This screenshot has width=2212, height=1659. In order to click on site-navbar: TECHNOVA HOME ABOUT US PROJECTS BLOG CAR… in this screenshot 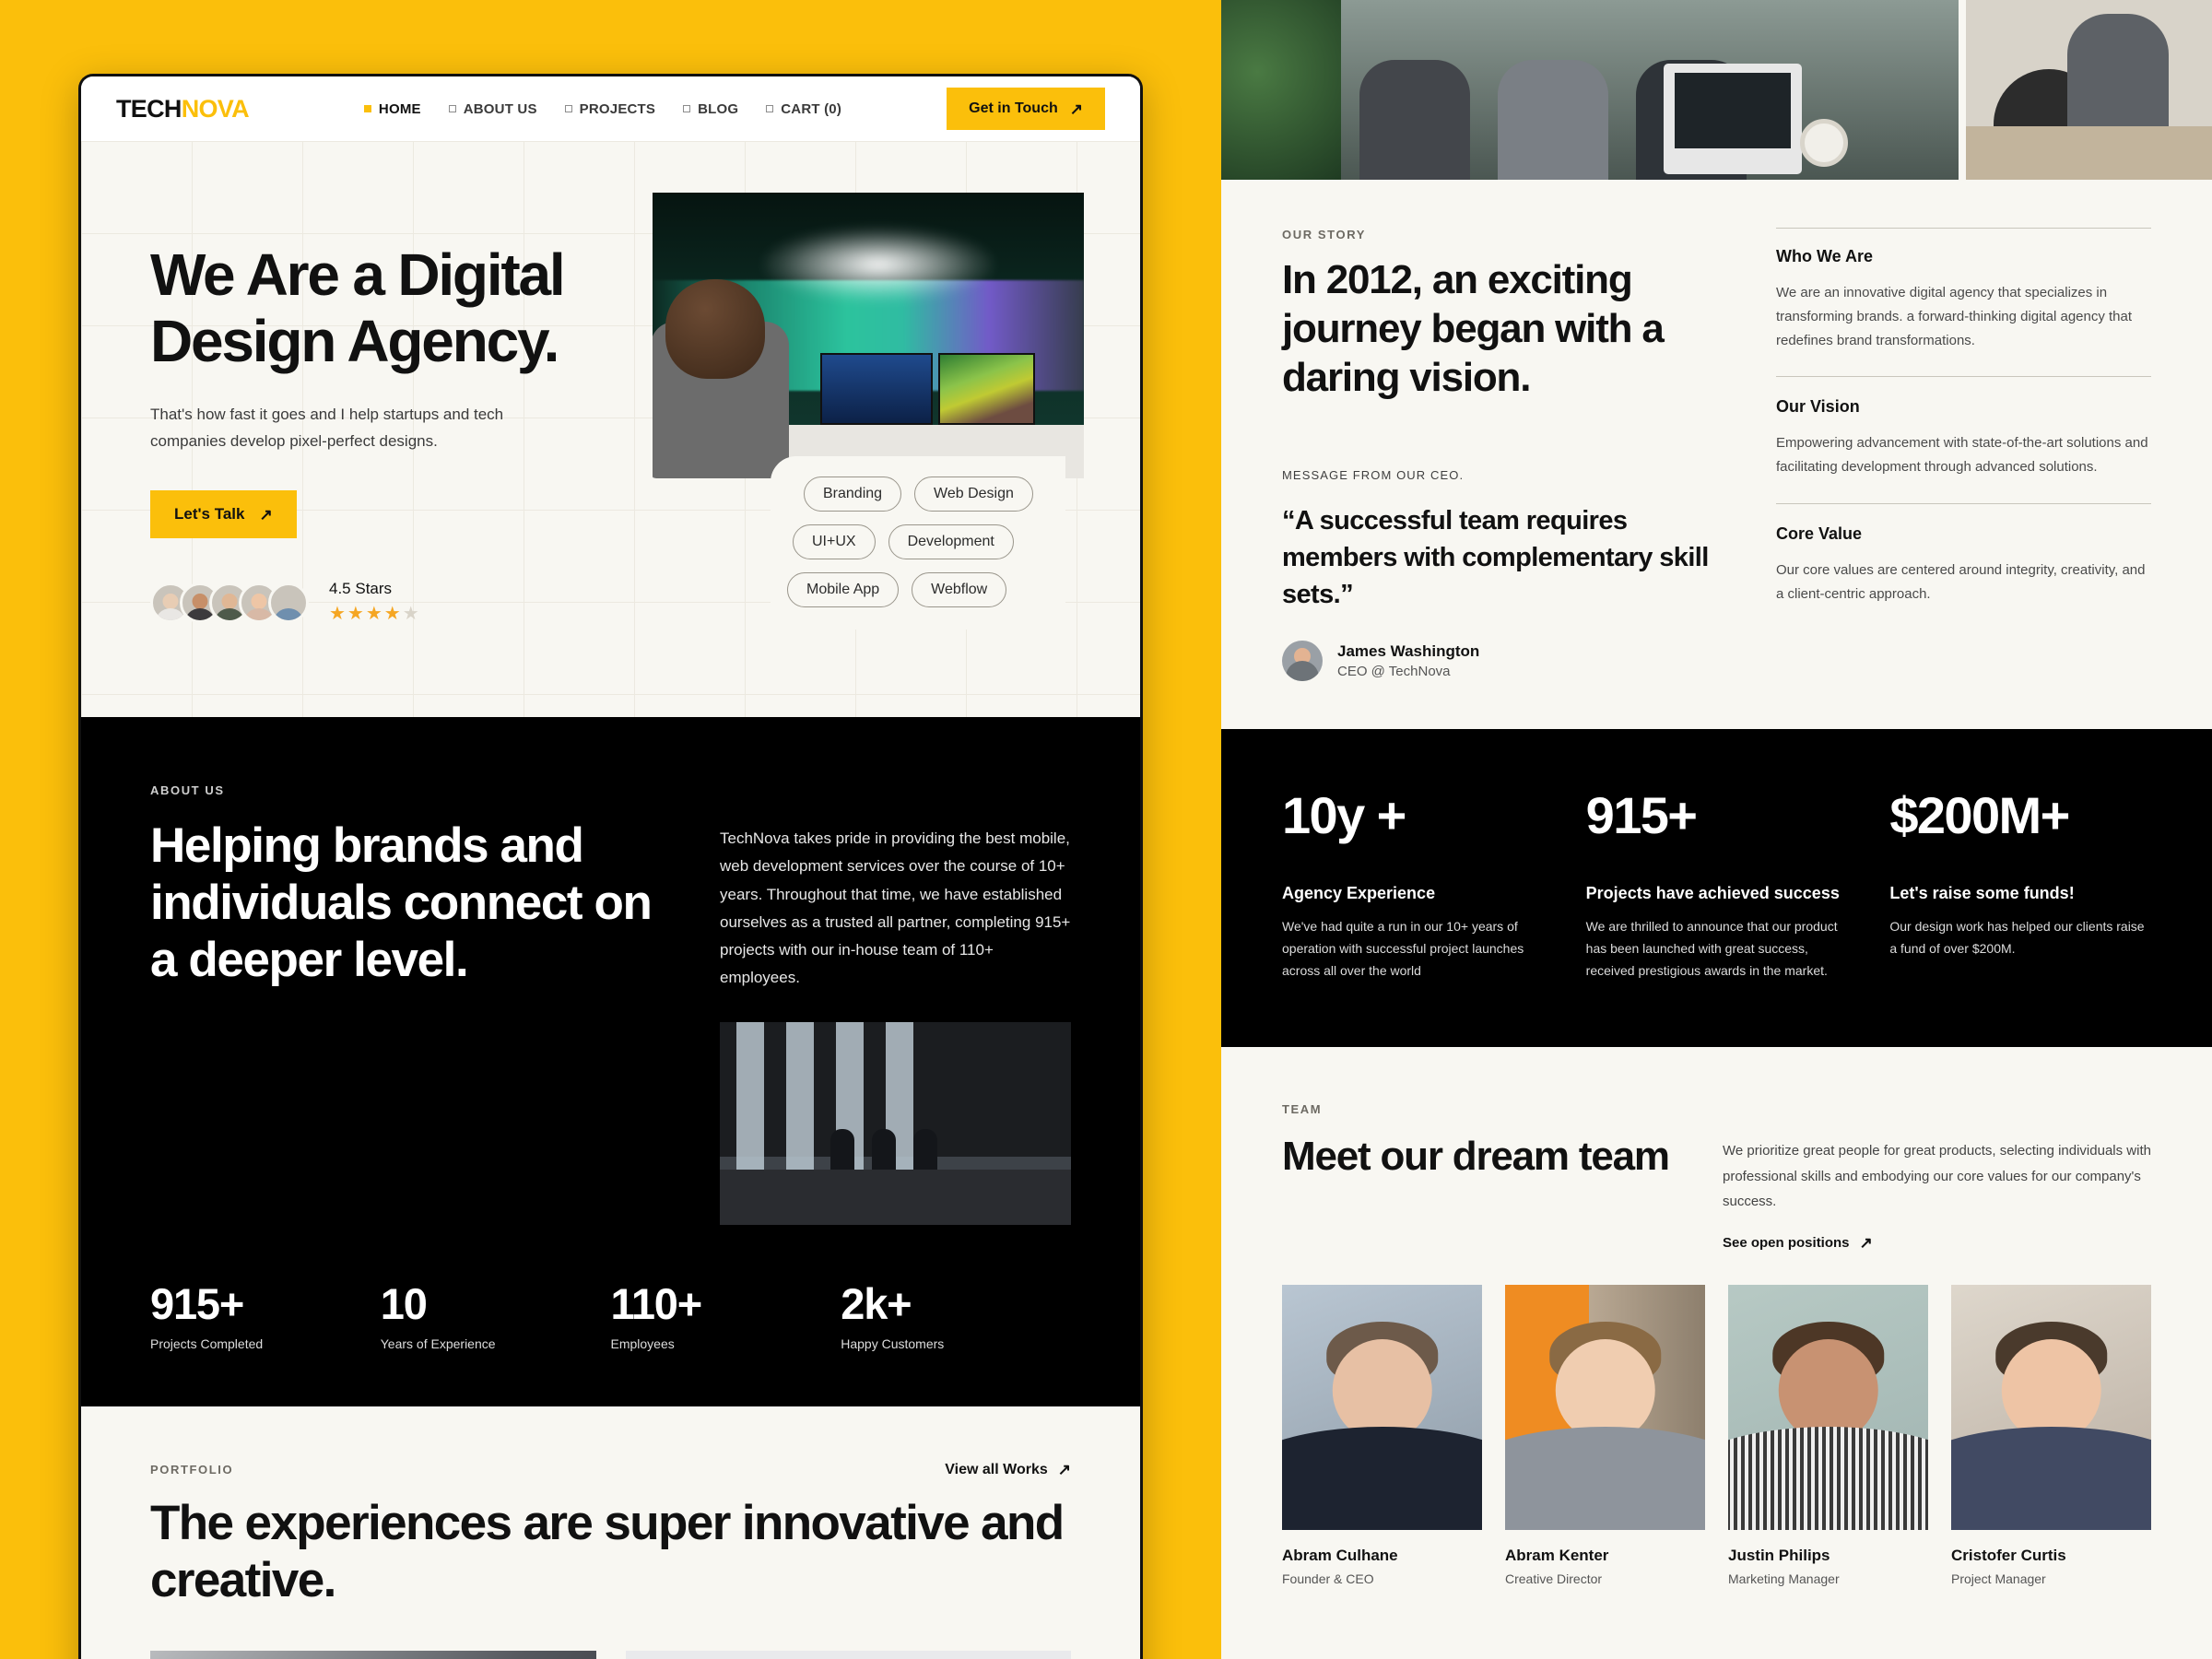, I will do `click(610, 108)`.